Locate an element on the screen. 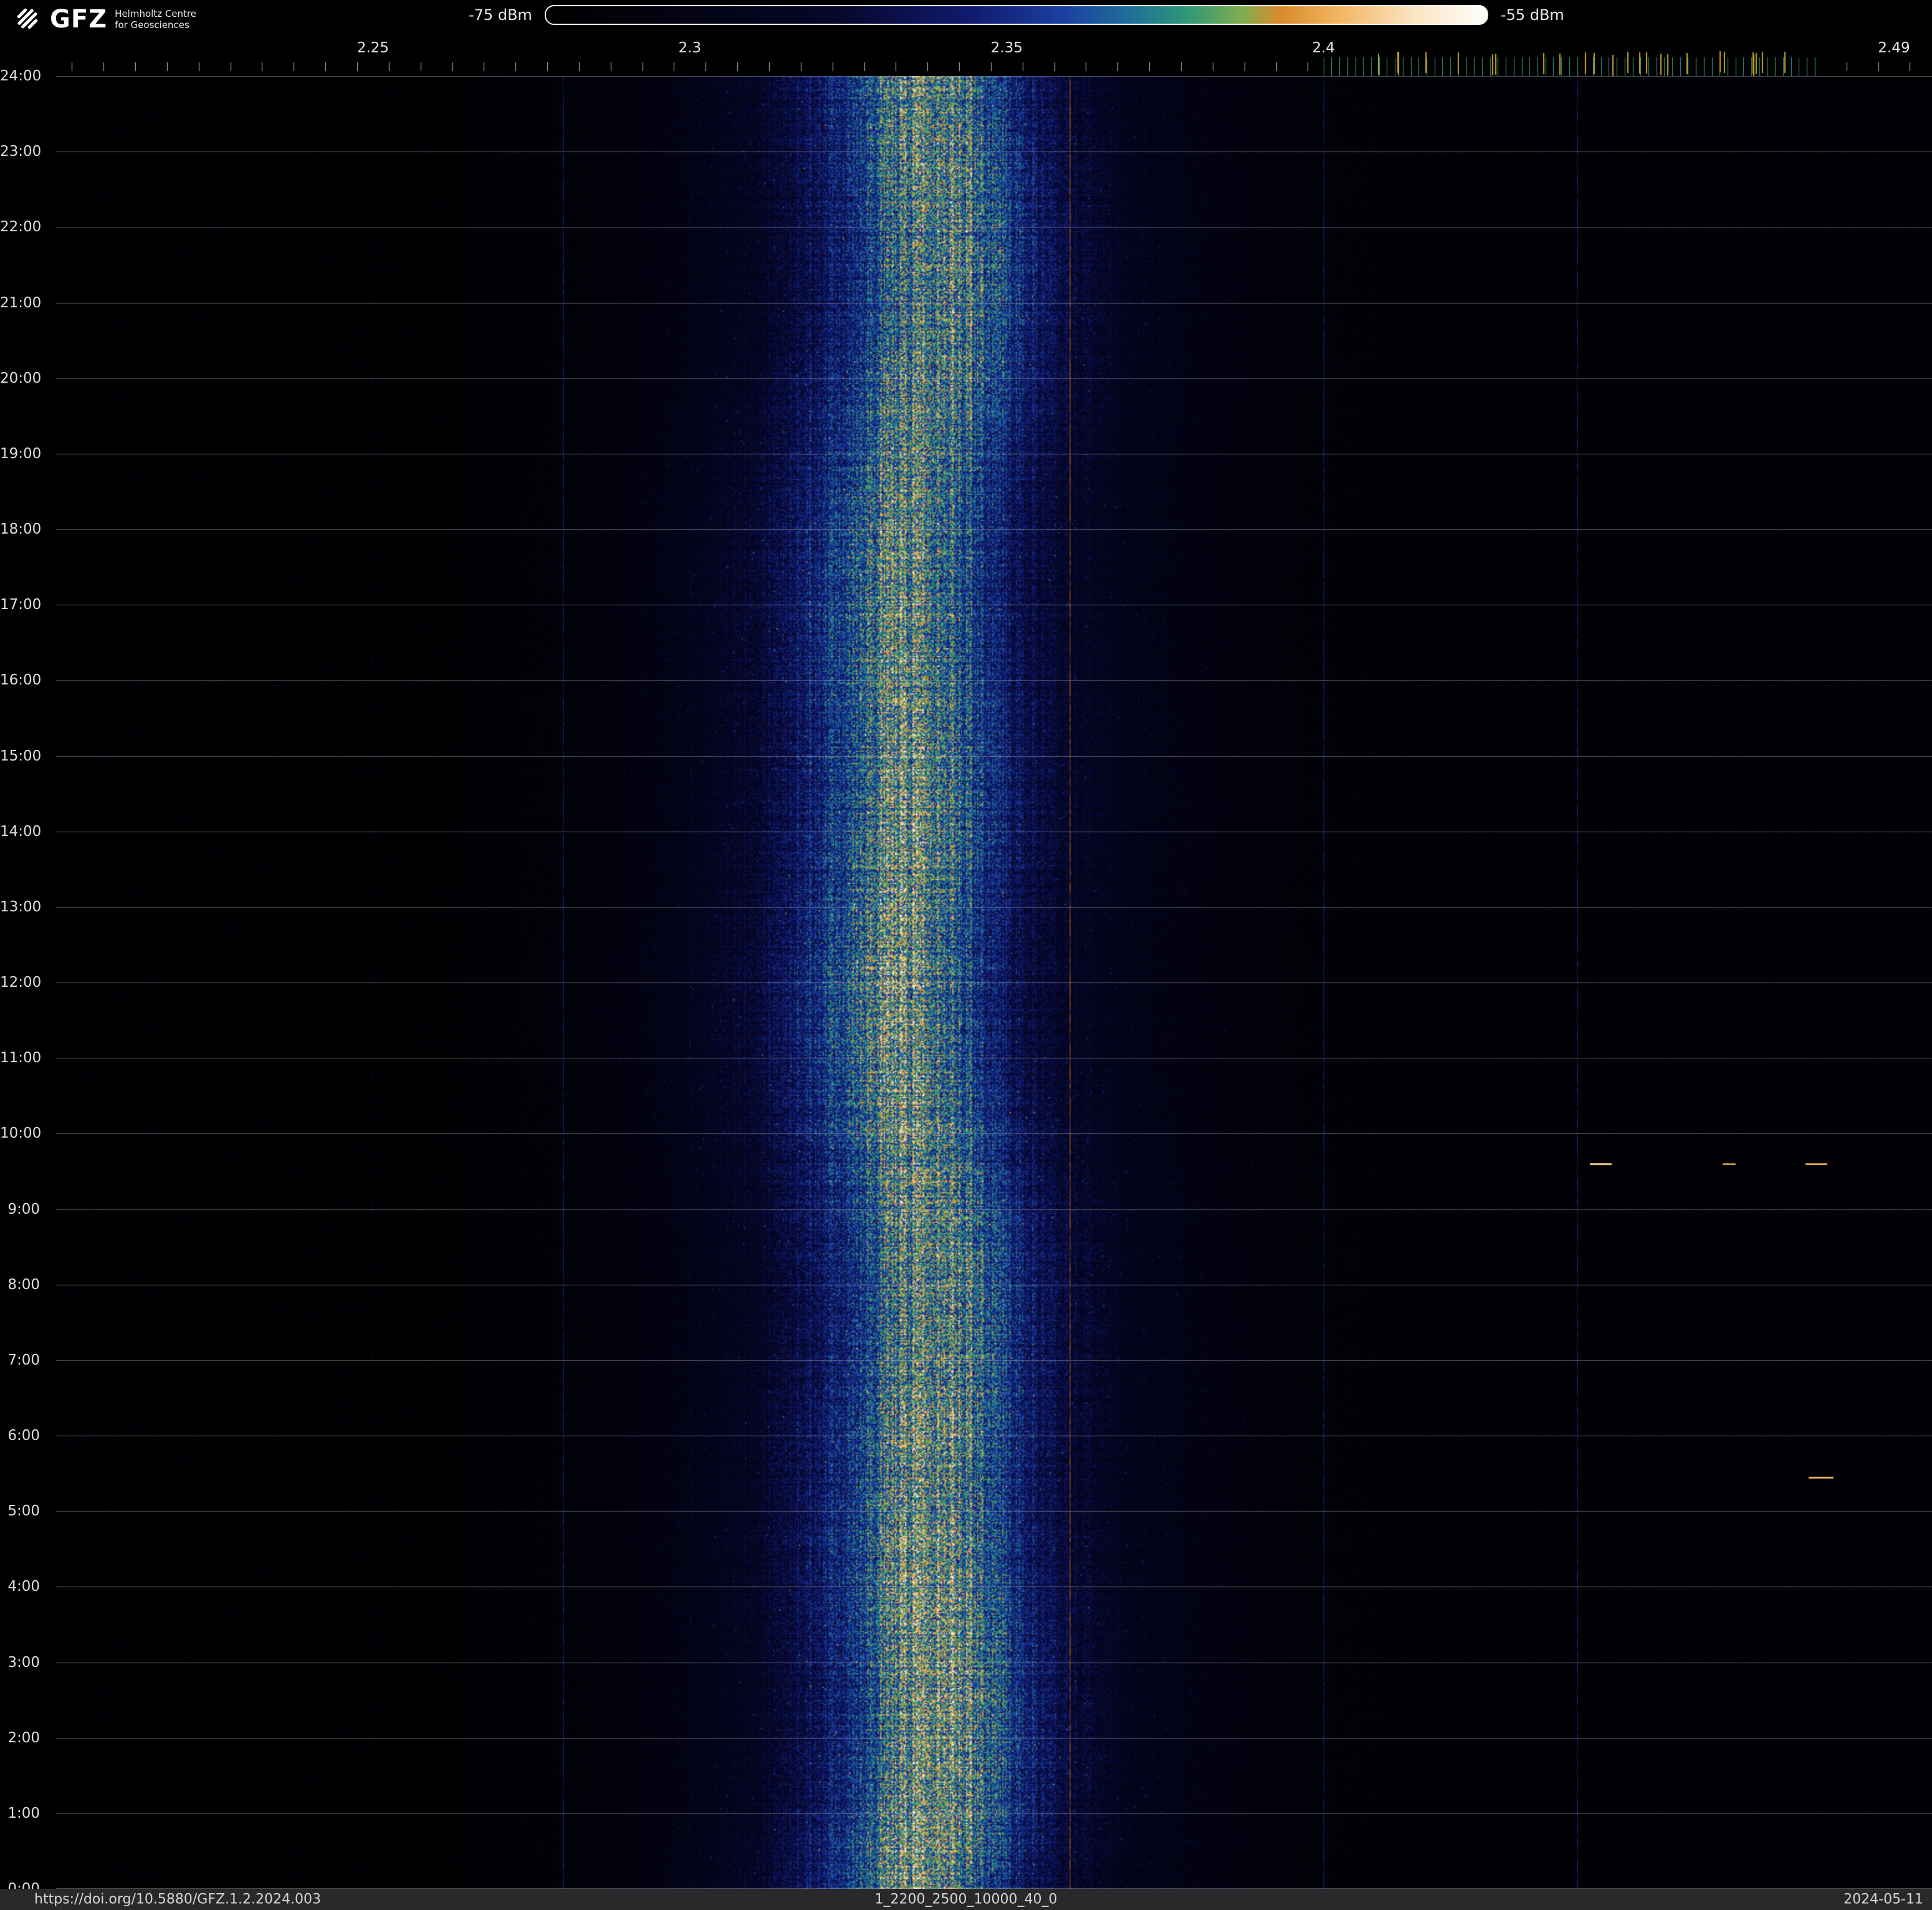  time-tick-label: 20:00 is located at coordinates (21, 378).